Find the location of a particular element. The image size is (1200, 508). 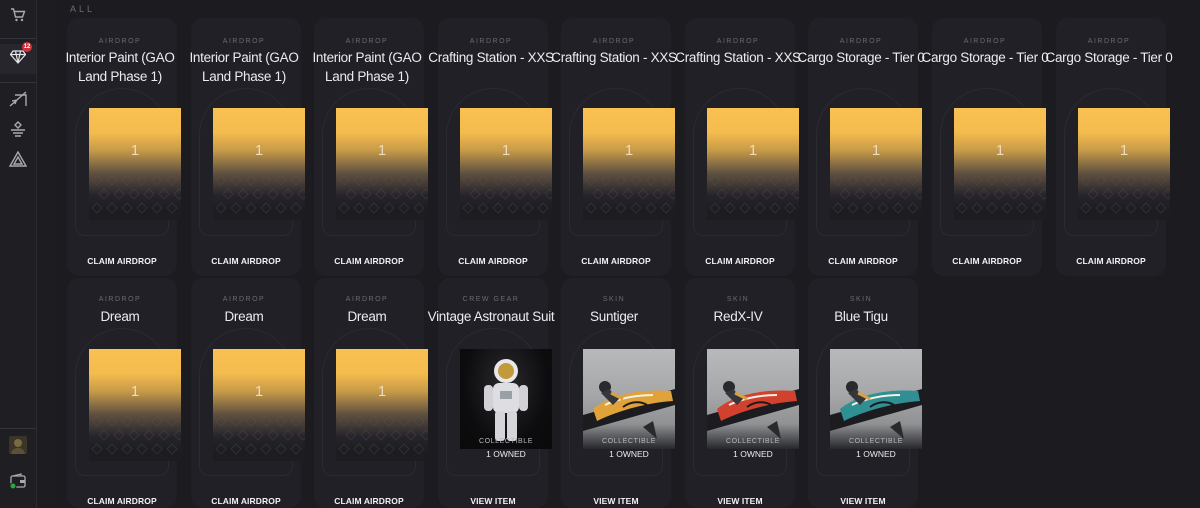

gem-icon is located at coordinates (18, 59).